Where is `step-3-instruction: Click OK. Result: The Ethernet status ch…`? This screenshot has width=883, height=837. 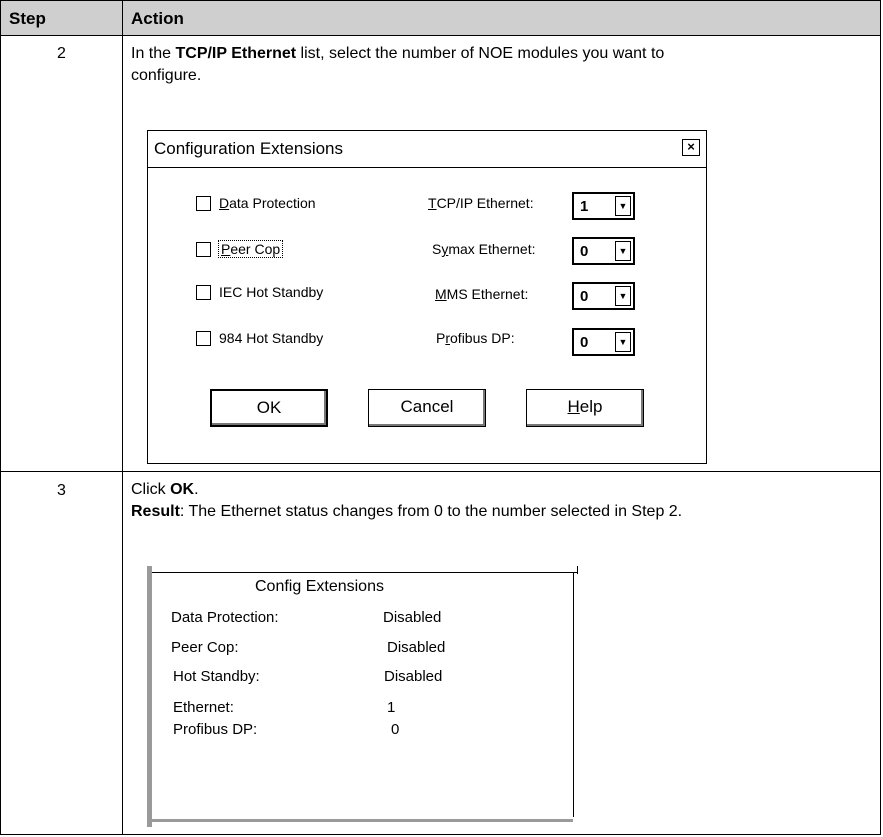
step-3-instruction: Click OK. Result: The Ethernet status ch… is located at coordinates (407, 500).